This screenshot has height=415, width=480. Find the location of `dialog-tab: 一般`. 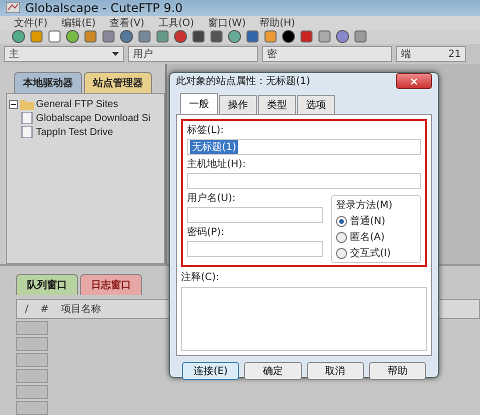

dialog-tab: 一般 is located at coordinates (199, 103).